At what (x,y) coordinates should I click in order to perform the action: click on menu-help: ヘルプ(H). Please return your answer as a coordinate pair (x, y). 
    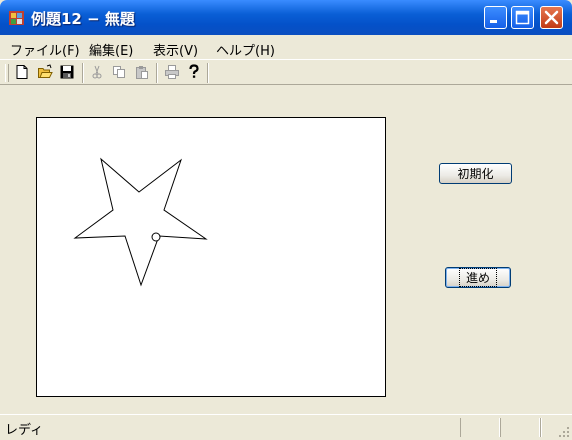
    Looking at the image, I should click on (245, 49).